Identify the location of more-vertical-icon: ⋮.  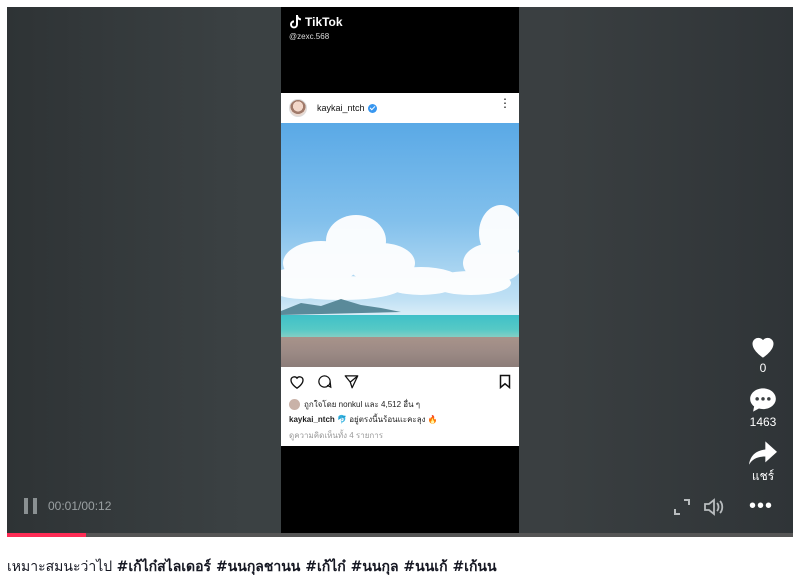
(505, 103).